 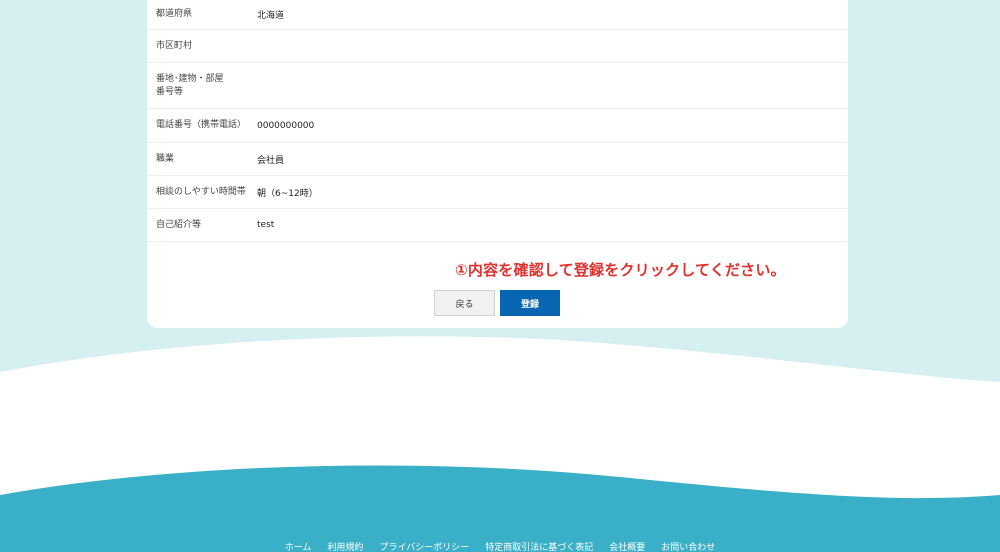 What do you see at coordinates (497, 192) in the screenshot?
I see `row-contact-time: 相談のしやすい時間帯 朝（6~12時）` at bounding box center [497, 192].